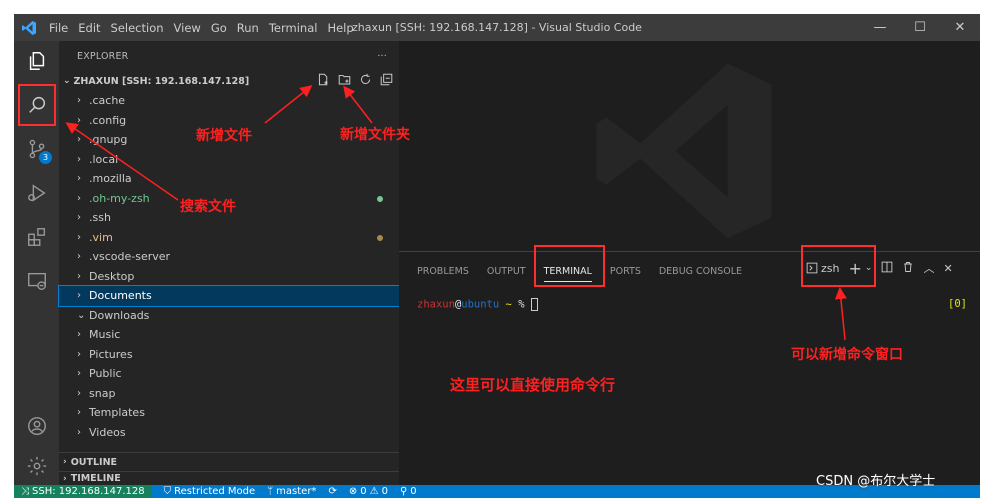 The image size is (986, 498). Describe the element at coordinates (375, 135) in the screenshot. I see `annotation-new-folder: 新增文件夹` at that location.